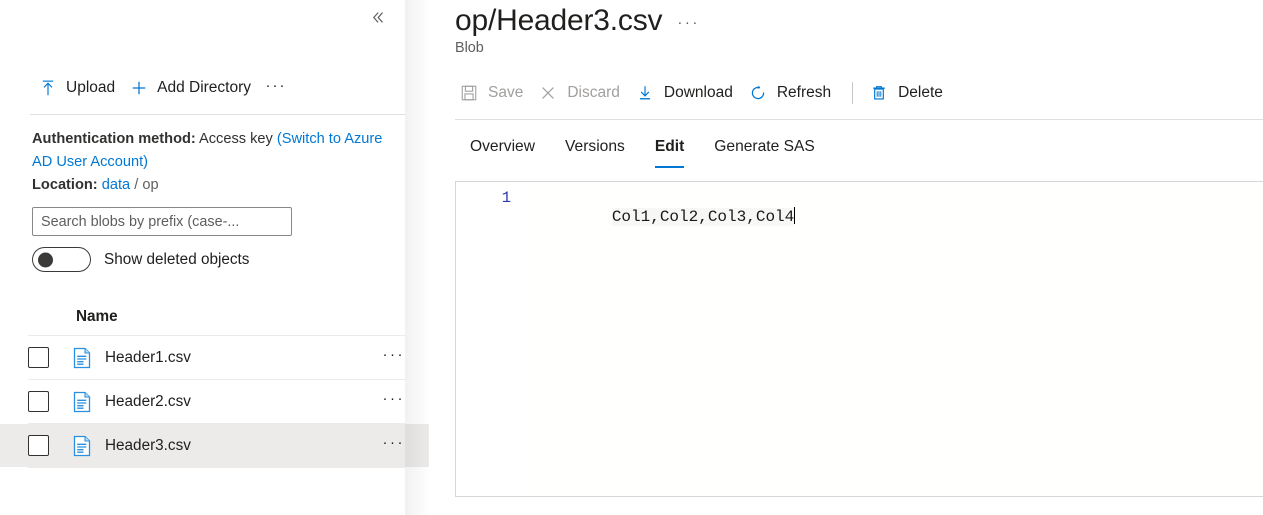 The width and height of the screenshot is (1263, 515). I want to click on delete-button: Delete, so click(909, 93).